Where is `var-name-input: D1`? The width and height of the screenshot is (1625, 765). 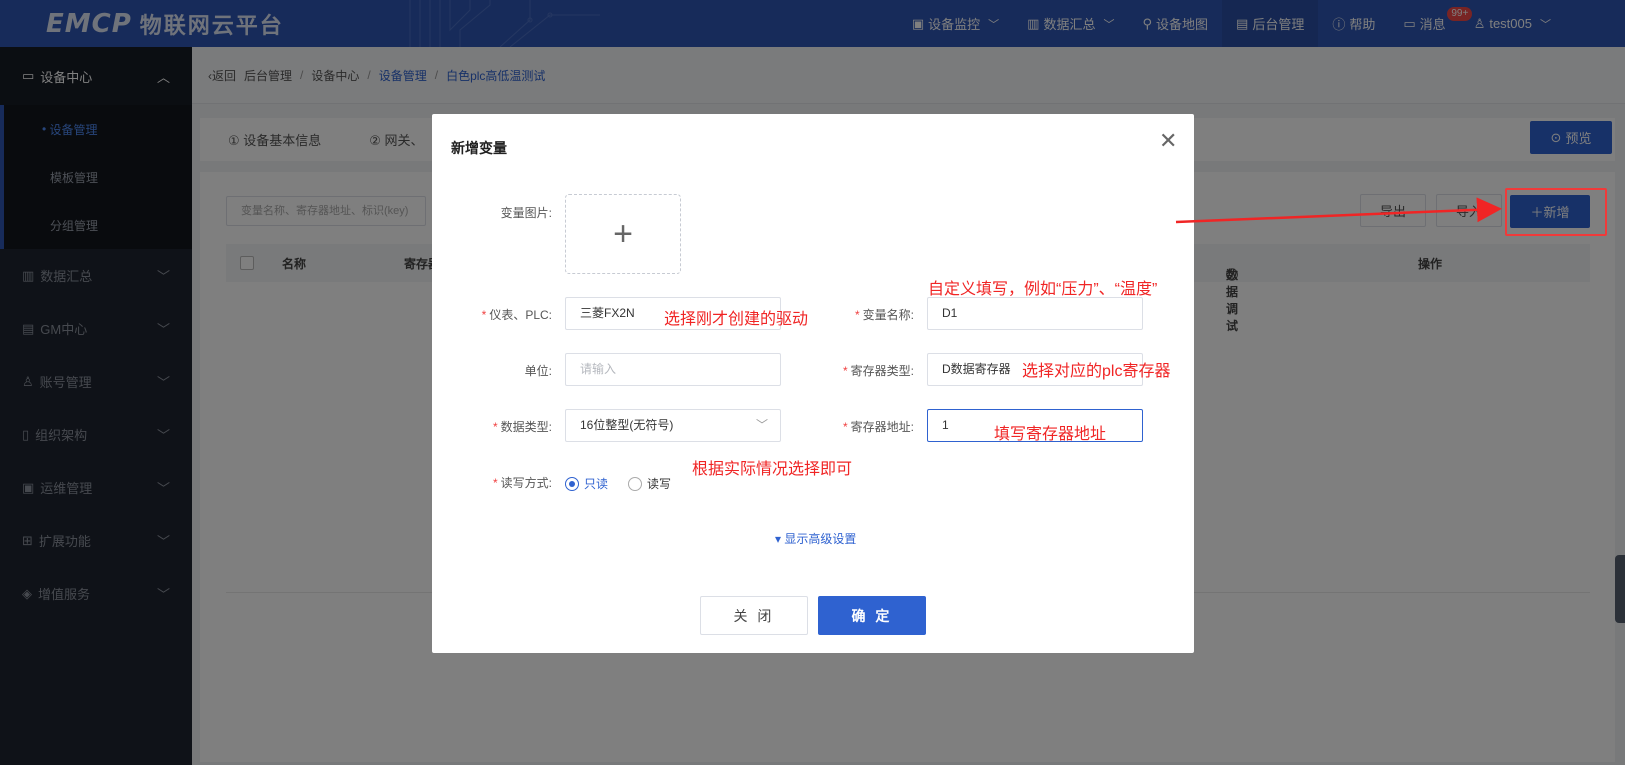
var-name-input: D1 is located at coordinates (1035, 313).